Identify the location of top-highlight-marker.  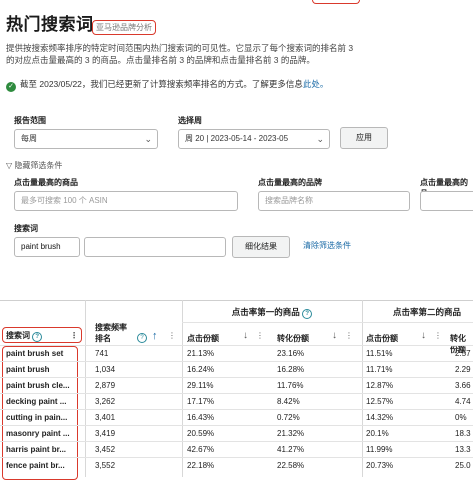
(336, 2).